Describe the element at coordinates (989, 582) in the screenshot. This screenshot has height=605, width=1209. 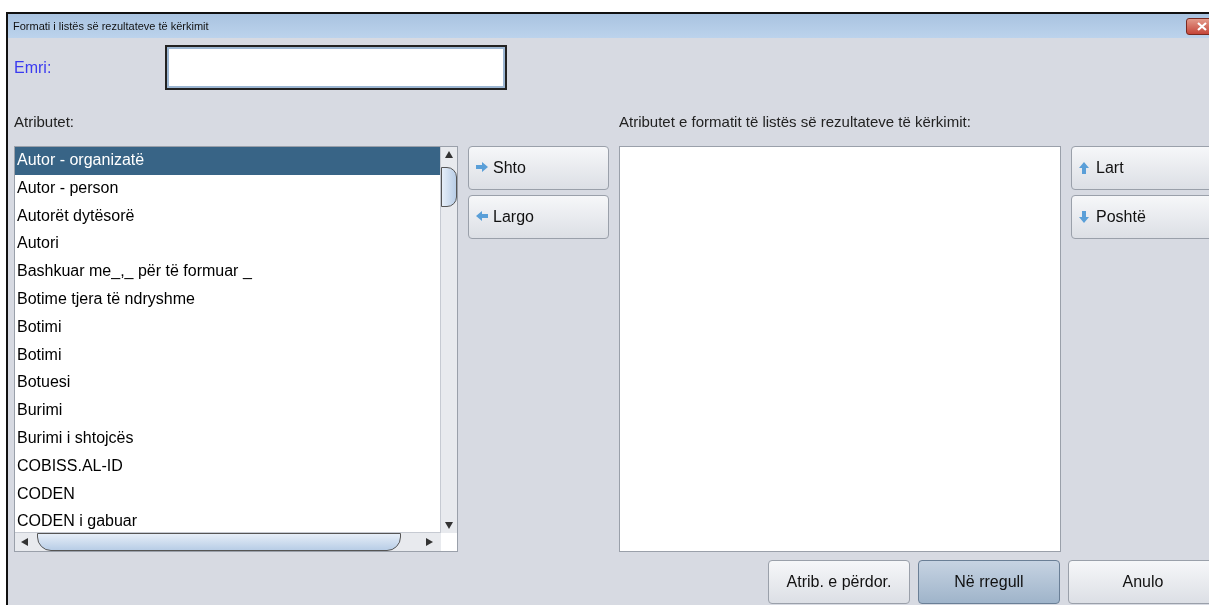
I see `ok-button: Në rregull` at that location.